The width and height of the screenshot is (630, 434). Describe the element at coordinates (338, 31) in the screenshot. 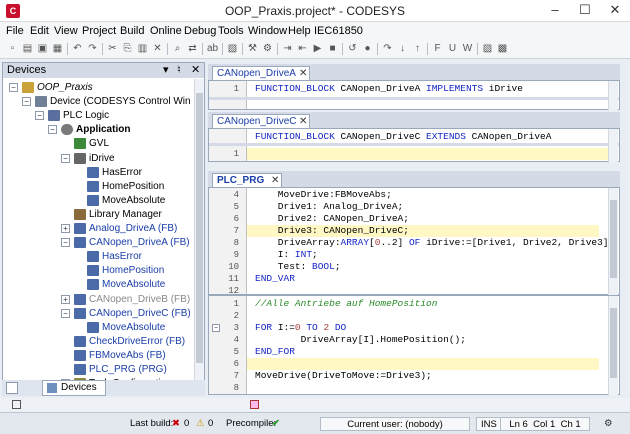

I see `menu-iec61850: IEC61850` at that location.